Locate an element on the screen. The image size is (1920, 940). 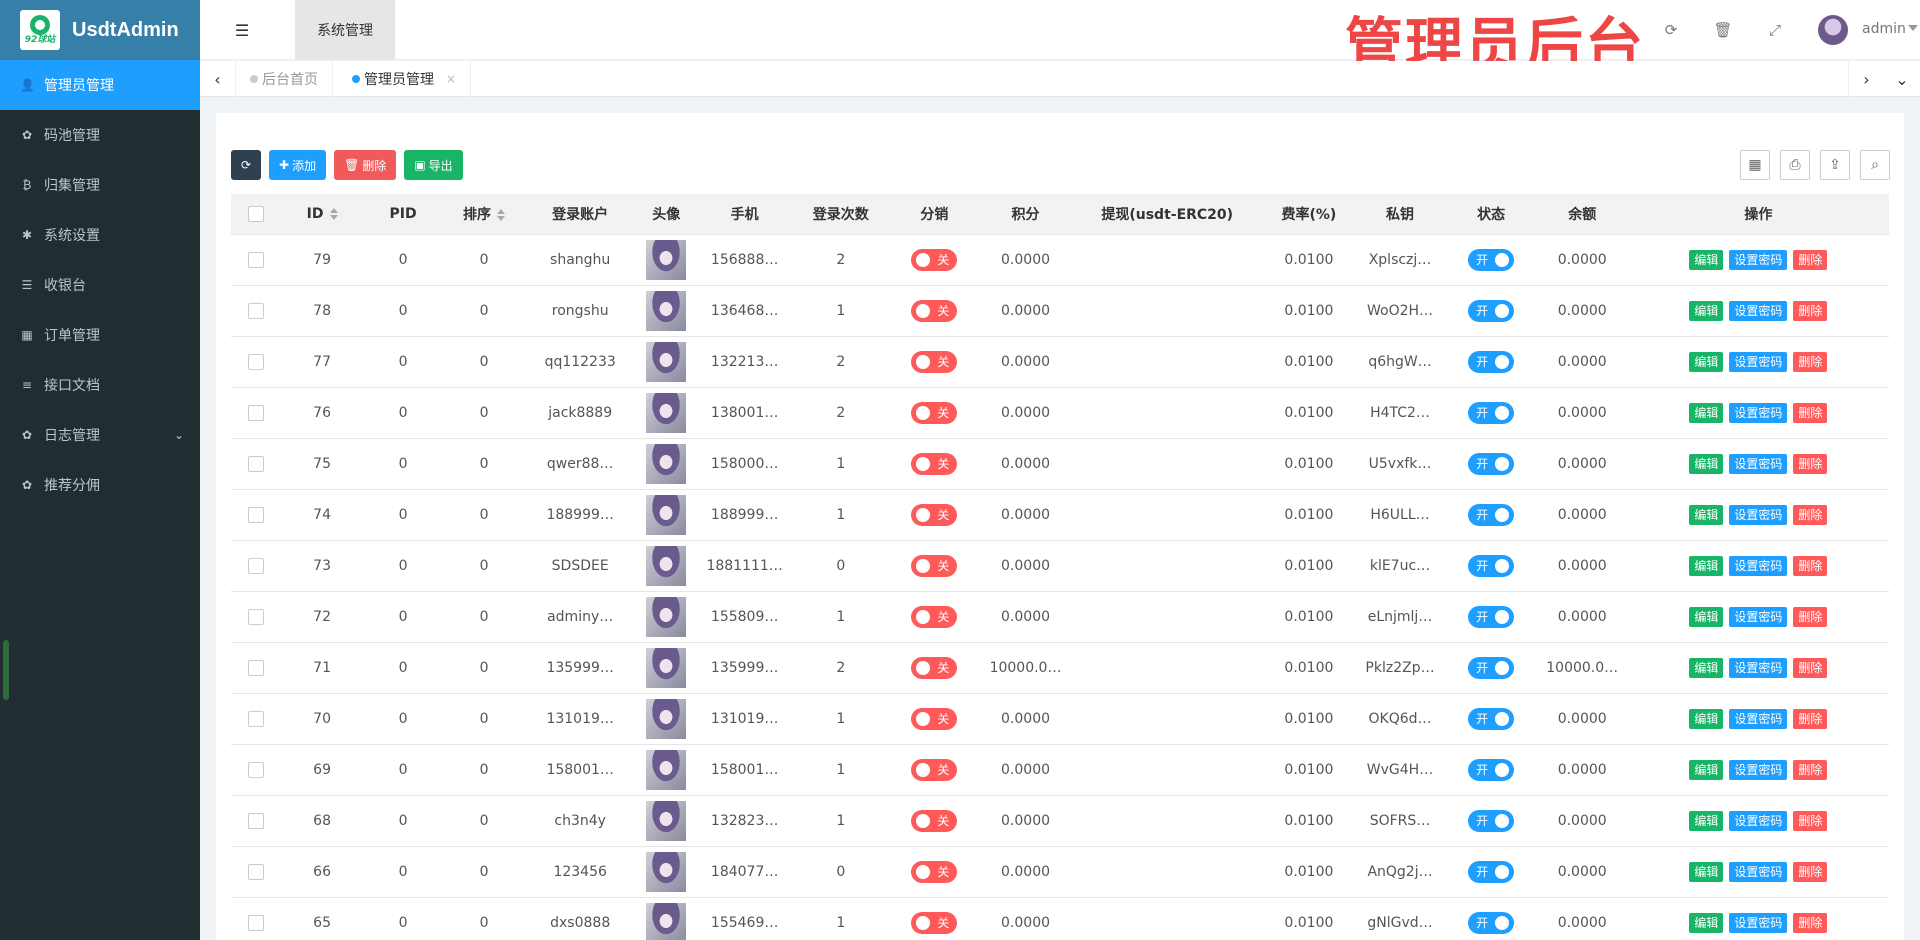
sidebar-item: ✿ 日志管理 ⌄ is located at coordinates (100, 435).